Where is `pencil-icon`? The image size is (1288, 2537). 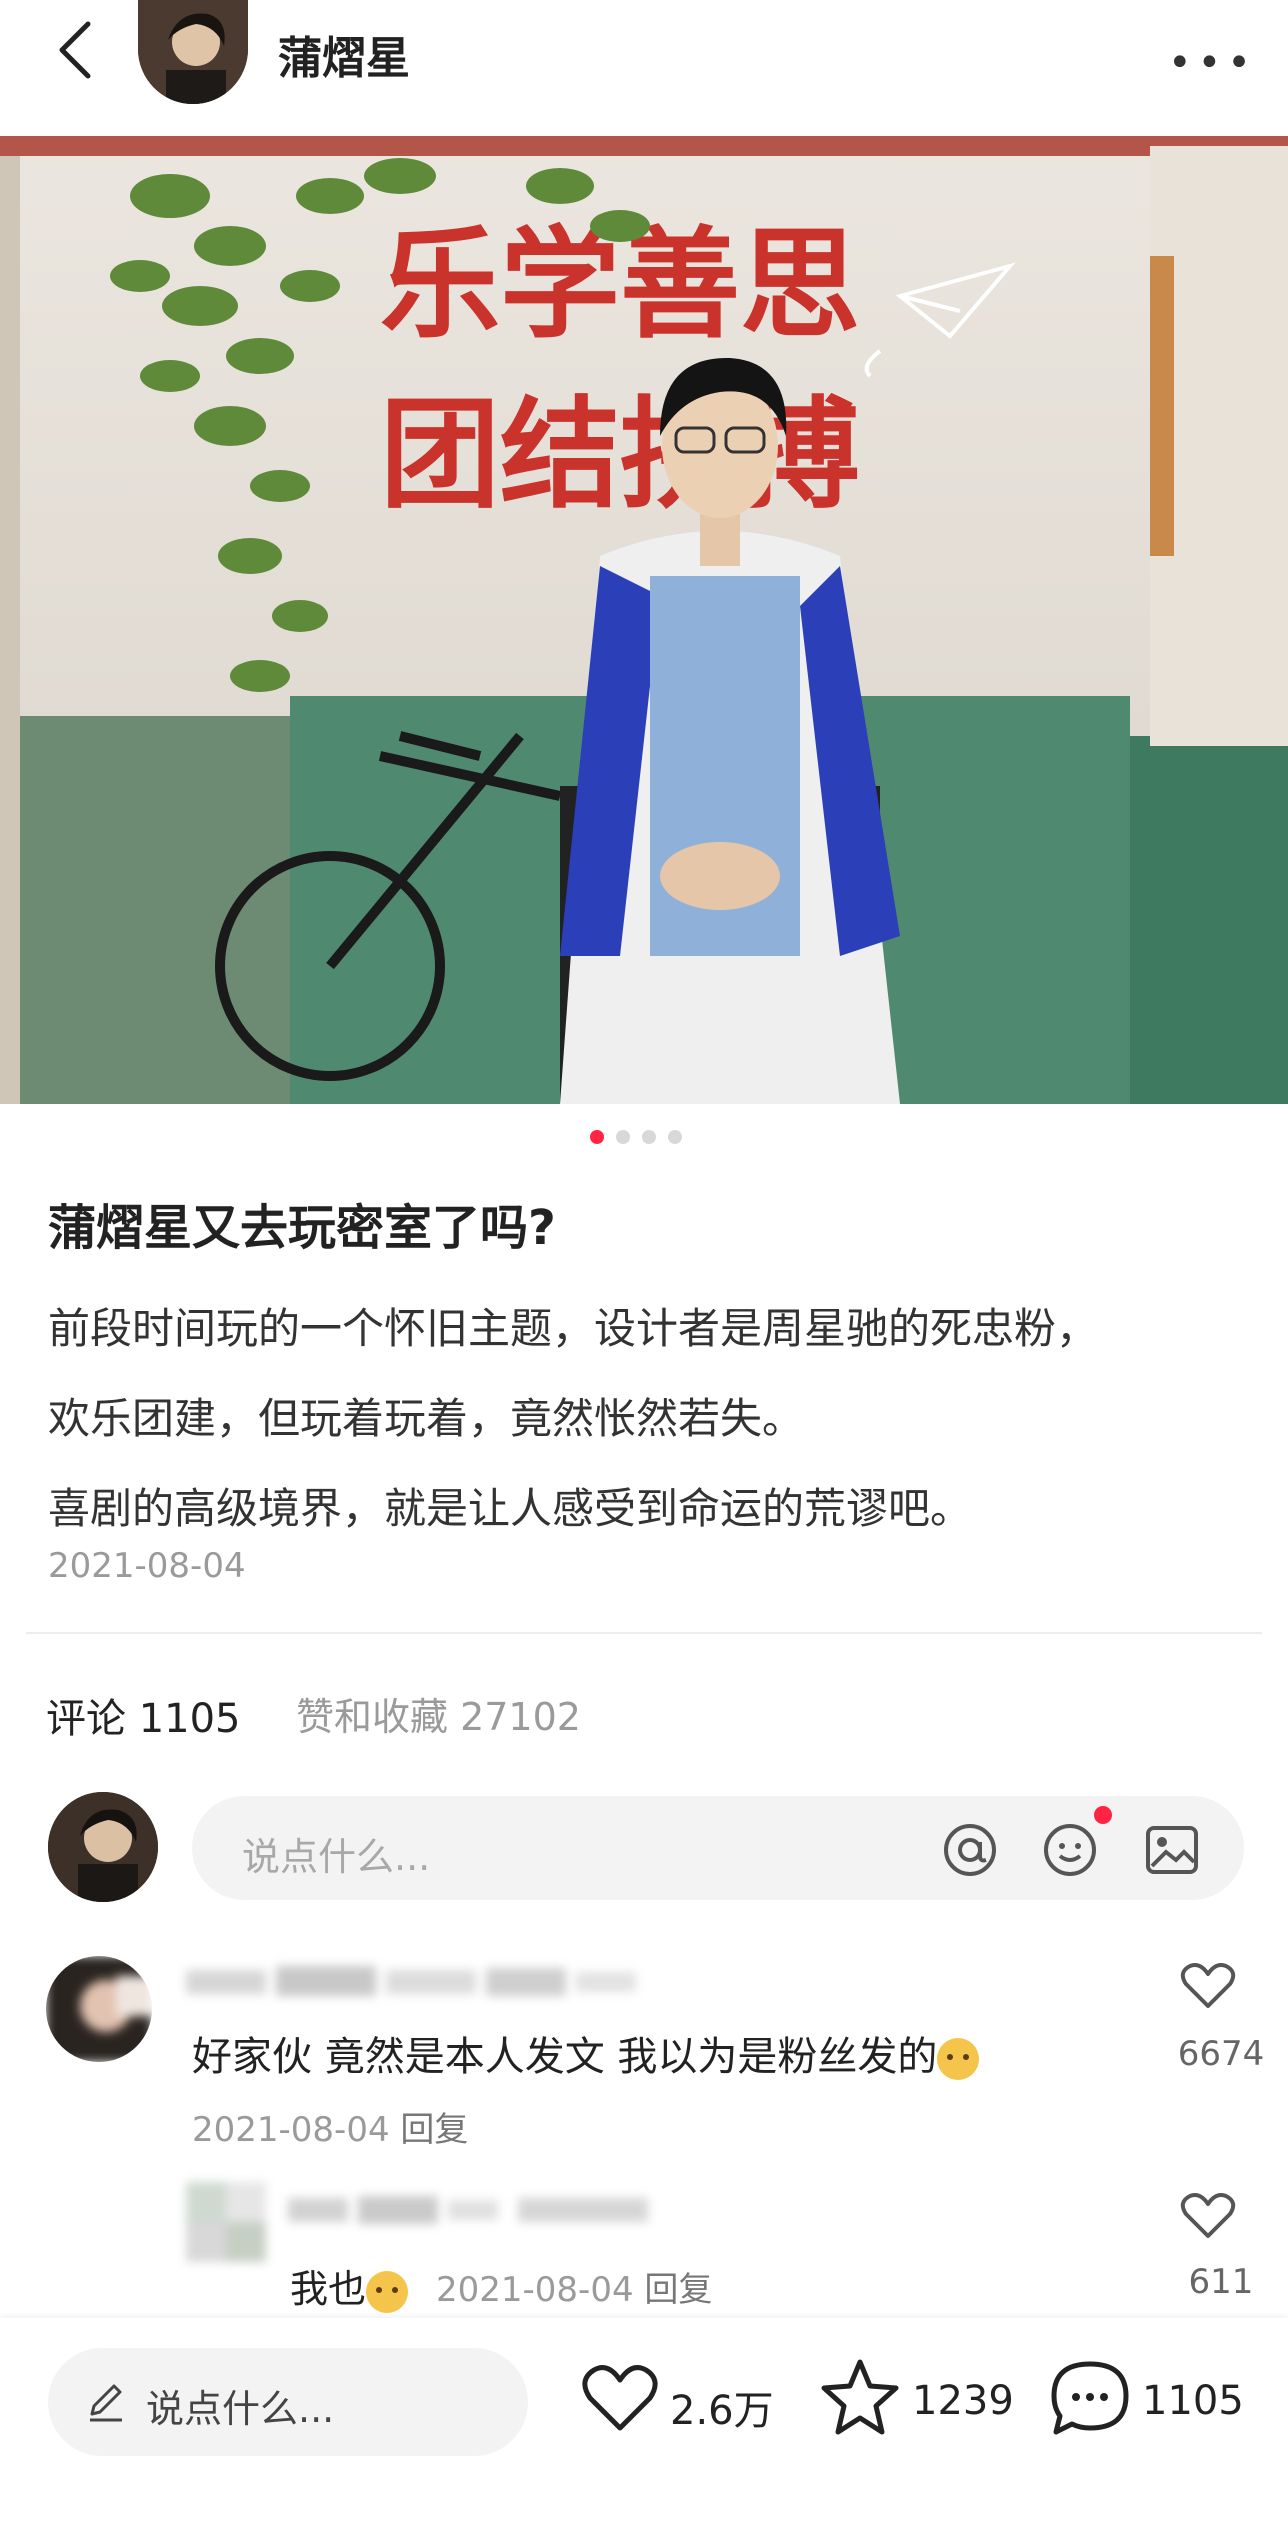
pencil-icon is located at coordinates (106, 2403).